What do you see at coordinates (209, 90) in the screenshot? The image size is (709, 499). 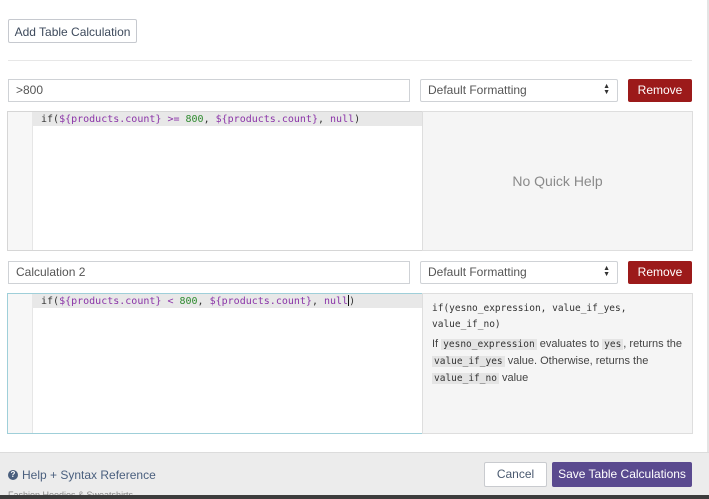 I see `calculation-name-input: >800` at bounding box center [209, 90].